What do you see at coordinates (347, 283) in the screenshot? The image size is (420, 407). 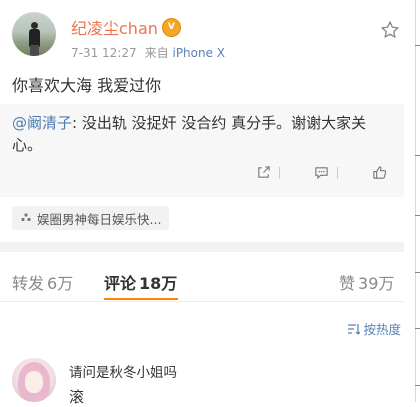 I see `tab-like-label: 赞` at bounding box center [347, 283].